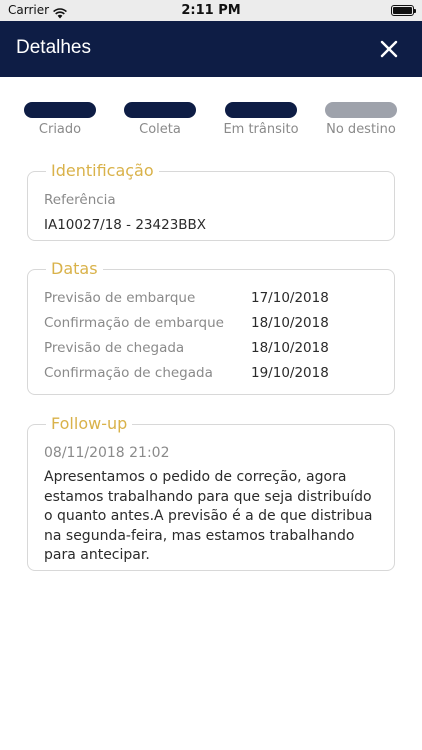  Describe the element at coordinates (261, 129) in the screenshot. I see `step-label: Em trânsito` at that location.